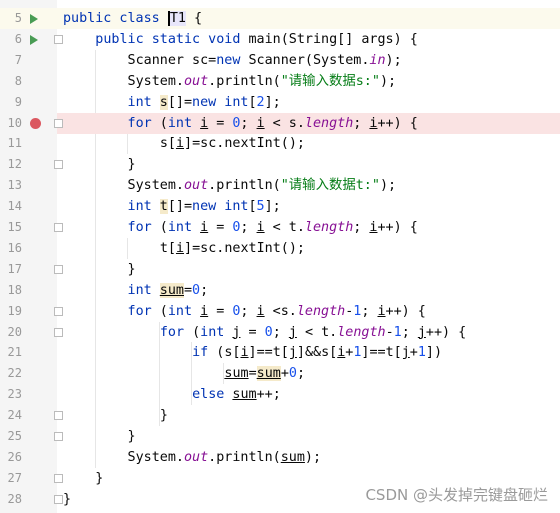  Describe the element at coordinates (196, 290) in the screenshot. I see `code-token: 0` at that location.